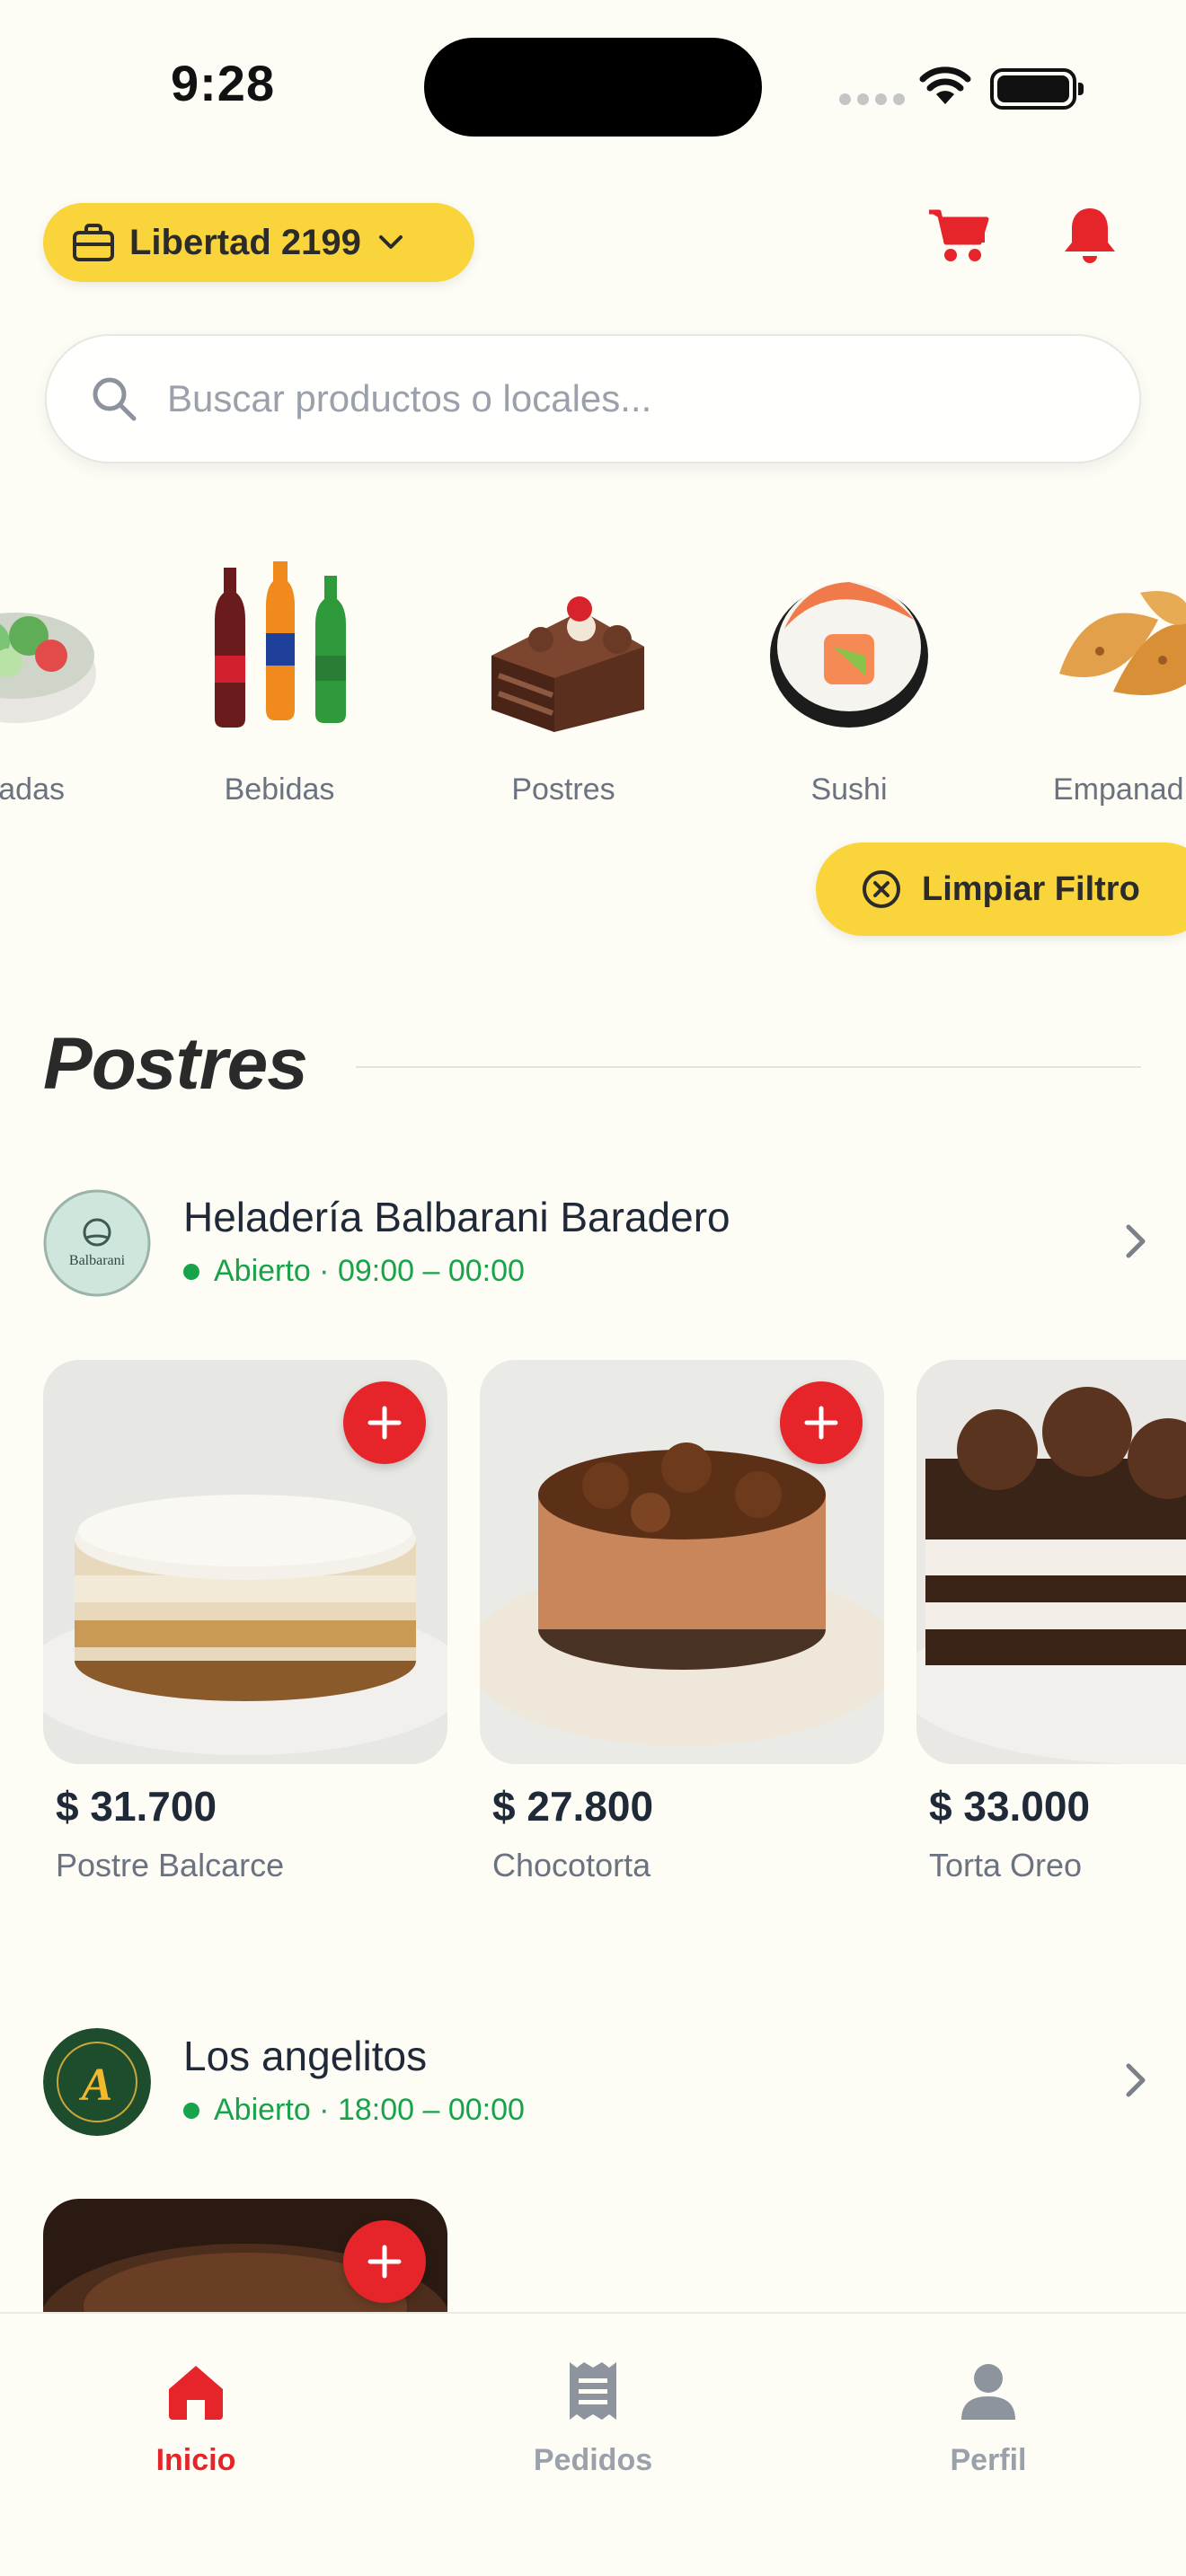 The image size is (1186, 2576). I want to click on bottom-navigation: Inicio Pedidos Perfil, so click(593, 2444).